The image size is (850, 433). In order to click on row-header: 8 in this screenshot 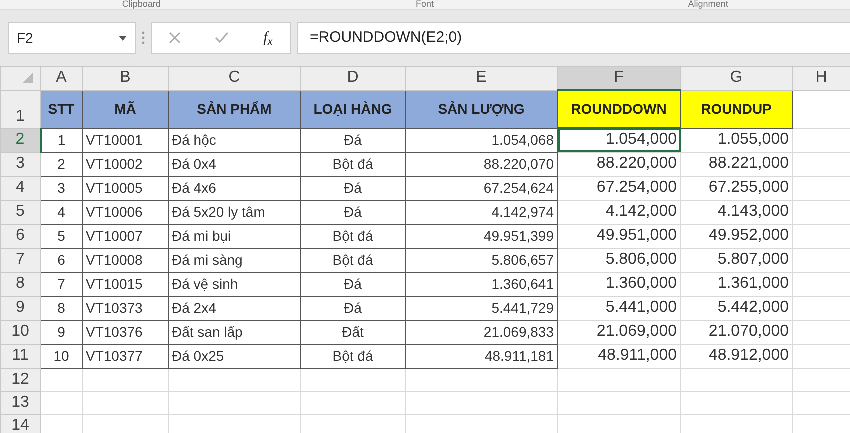, I will do `click(20, 284)`.